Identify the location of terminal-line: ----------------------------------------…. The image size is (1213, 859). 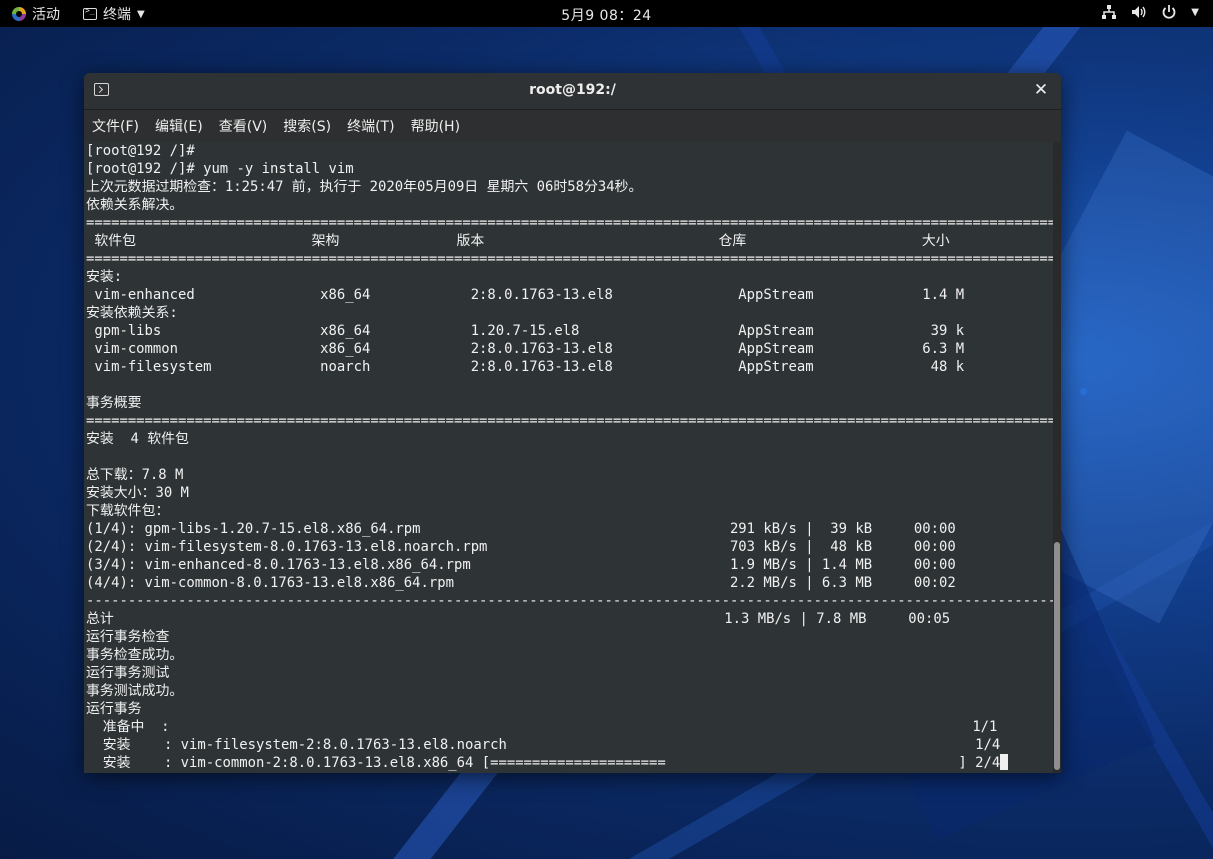
(573, 601).